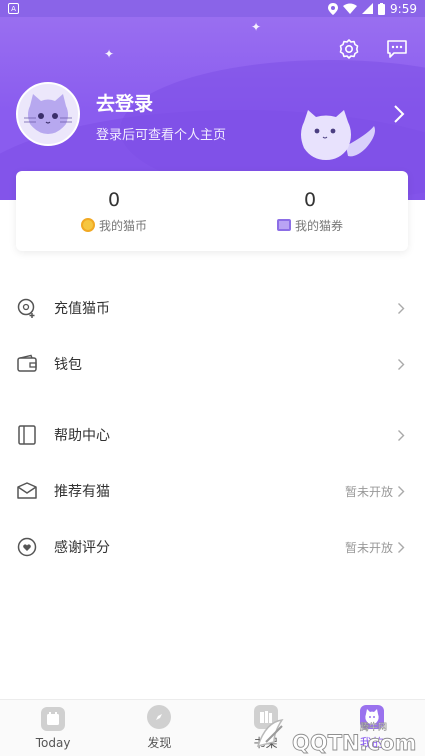 The image size is (425, 756). Describe the element at coordinates (87, 225) in the screenshot. I see `coin-icon` at that location.